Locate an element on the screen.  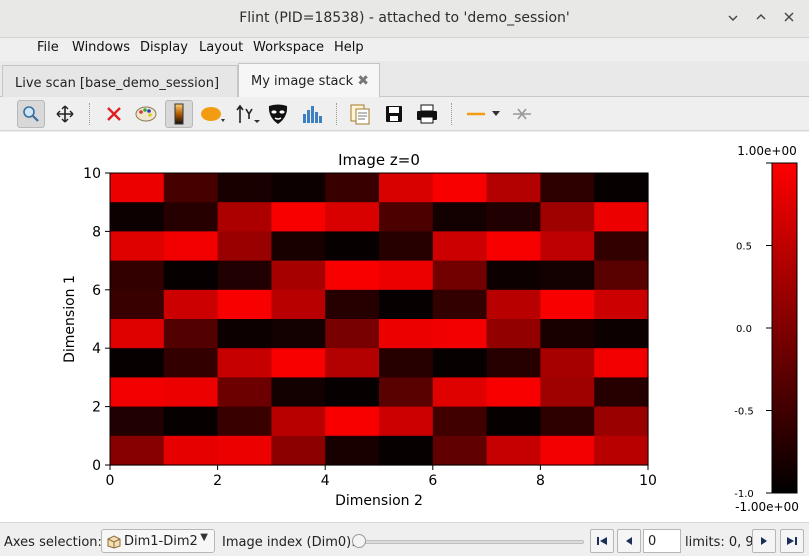
previous-icon is located at coordinates (629, 541).